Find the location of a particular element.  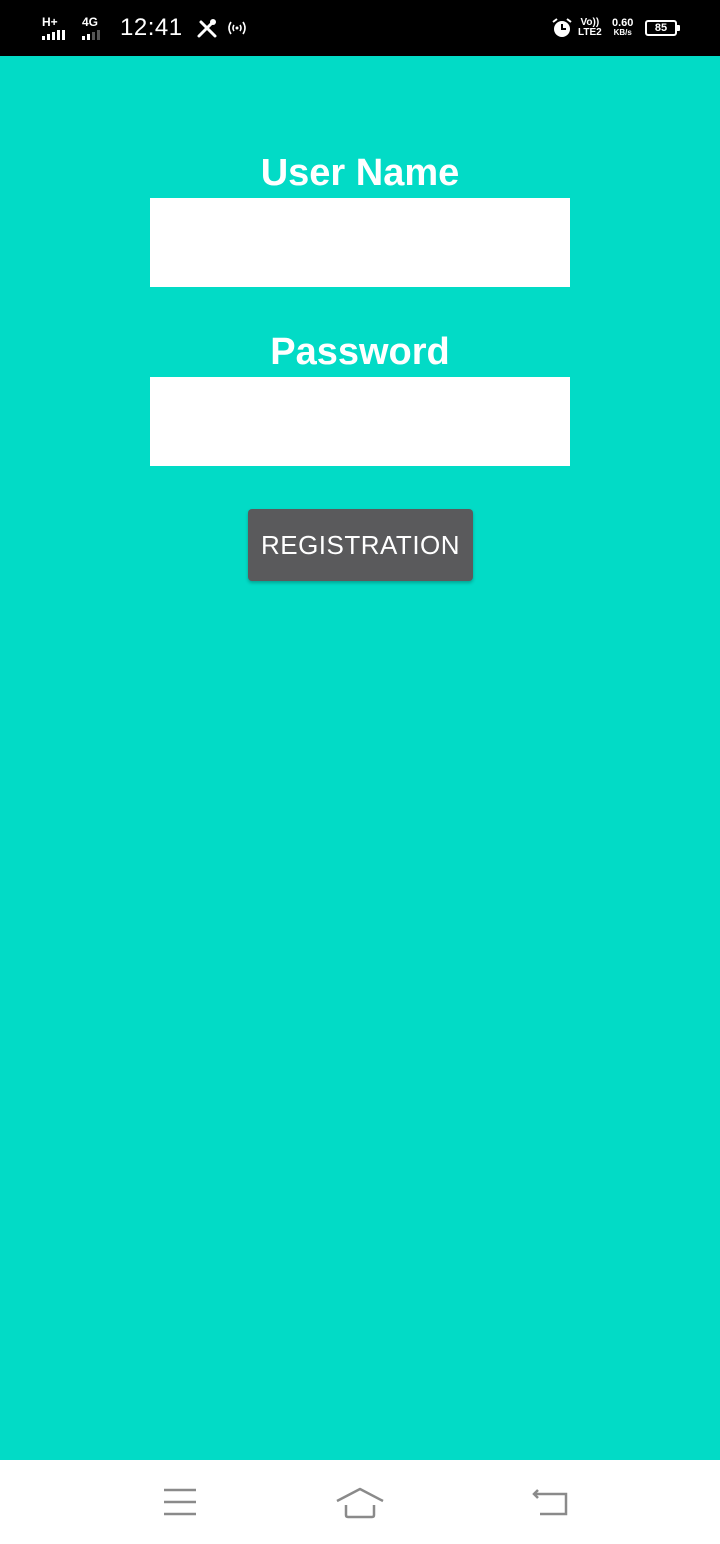

network-type-label: H+ is located at coordinates (50, 22).